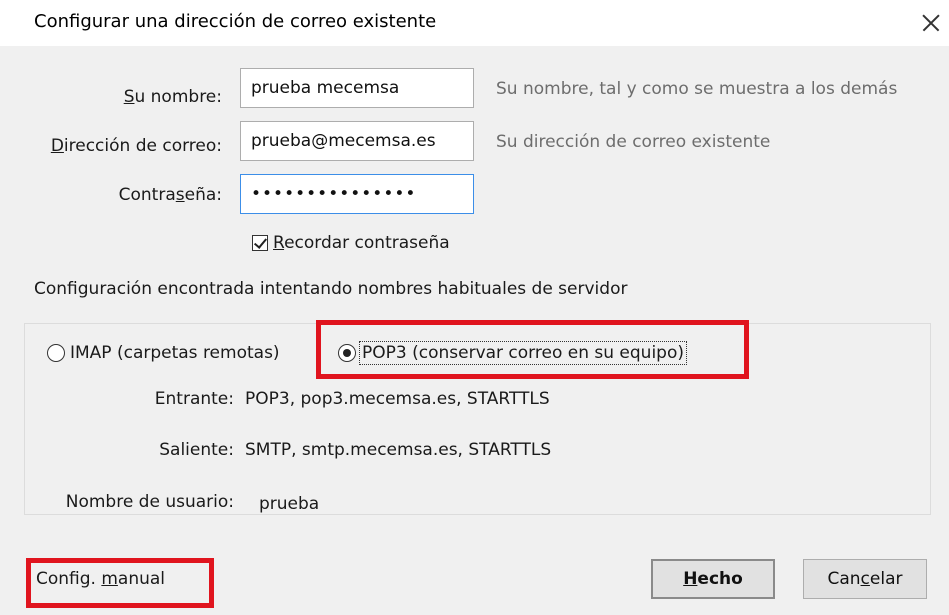 Image resolution: width=949 pixels, height=615 pixels. I want to click on manual-config-button: Config. manual, so click(100, 579).